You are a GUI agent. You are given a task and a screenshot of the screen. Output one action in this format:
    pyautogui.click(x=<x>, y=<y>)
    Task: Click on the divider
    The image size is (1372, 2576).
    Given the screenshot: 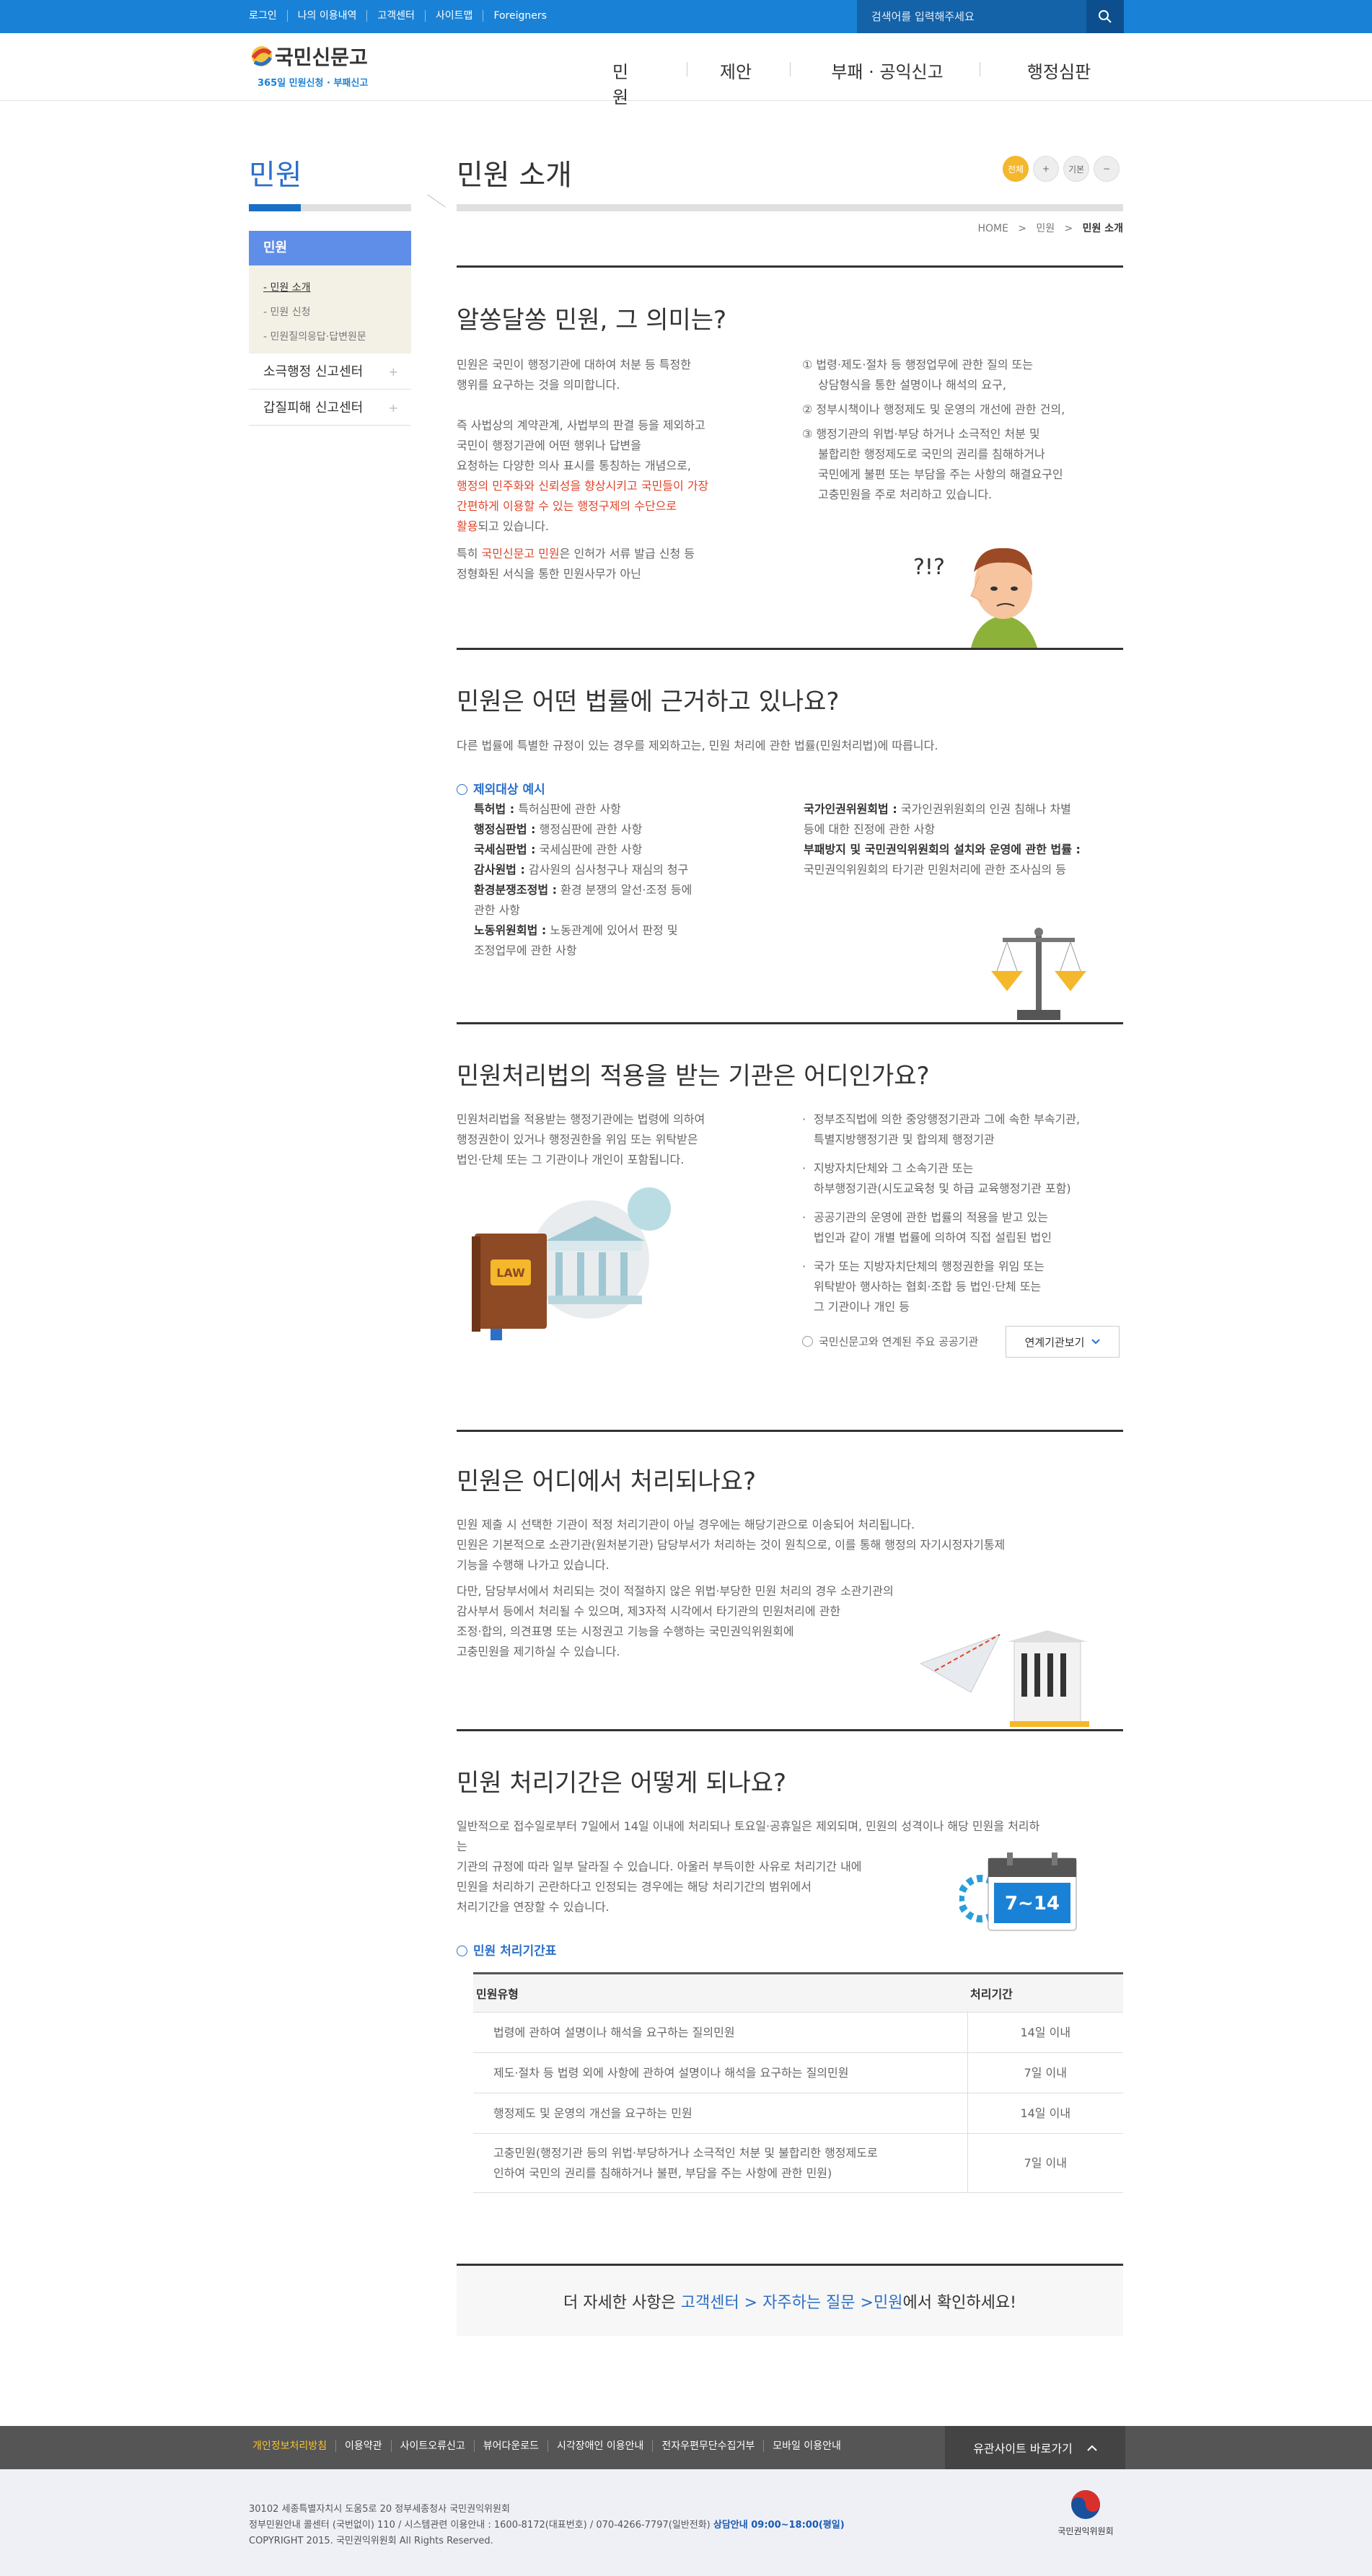 What is the action you would take?
    pyautogui.click(x=436, y=201)
    